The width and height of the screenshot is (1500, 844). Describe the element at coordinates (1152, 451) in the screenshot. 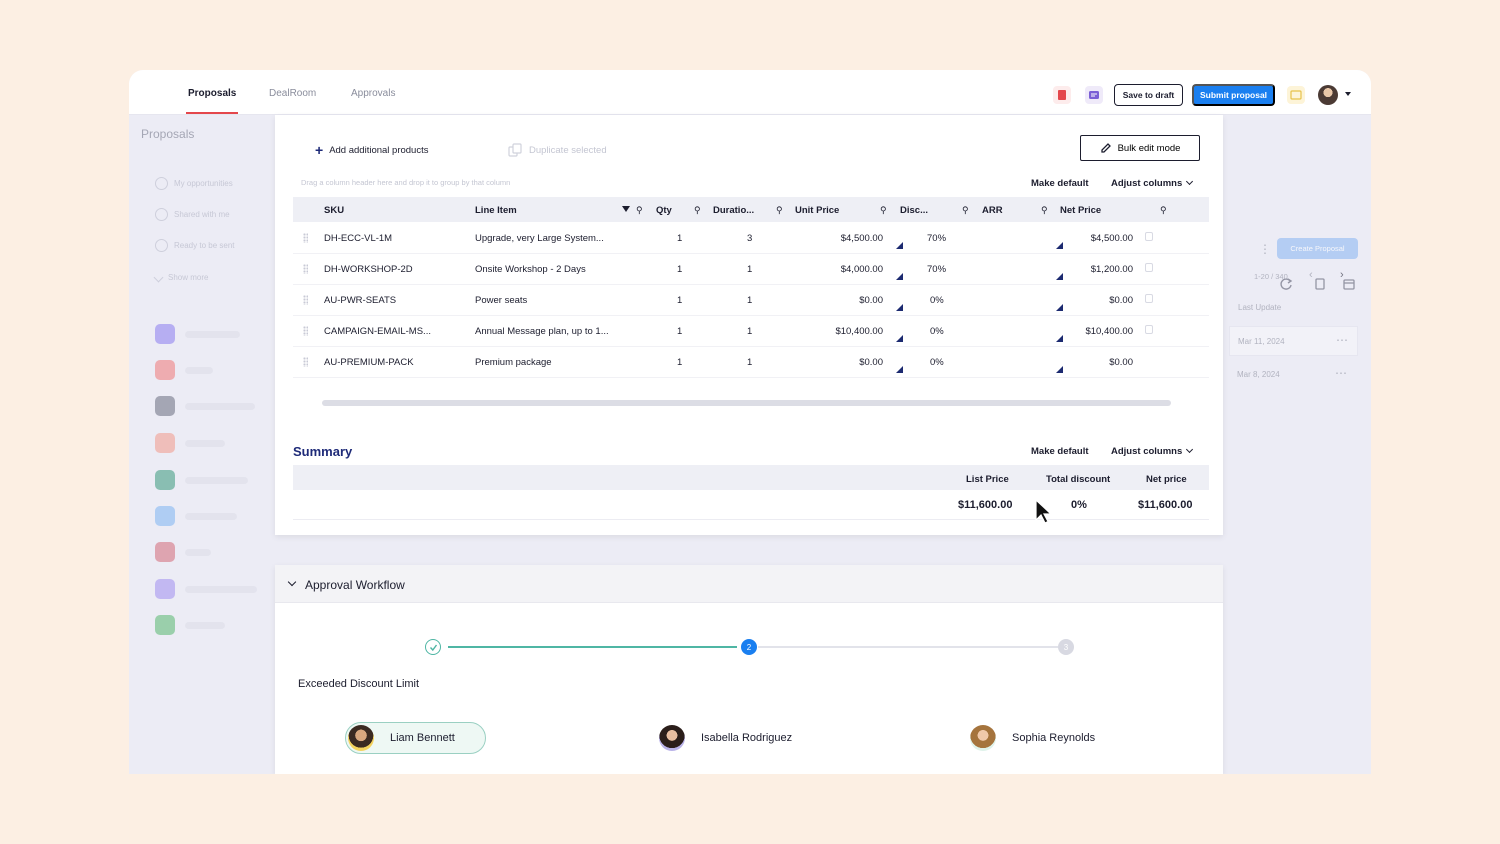

I see `summary-adjust-columns-link: Adjust columns` at that location.